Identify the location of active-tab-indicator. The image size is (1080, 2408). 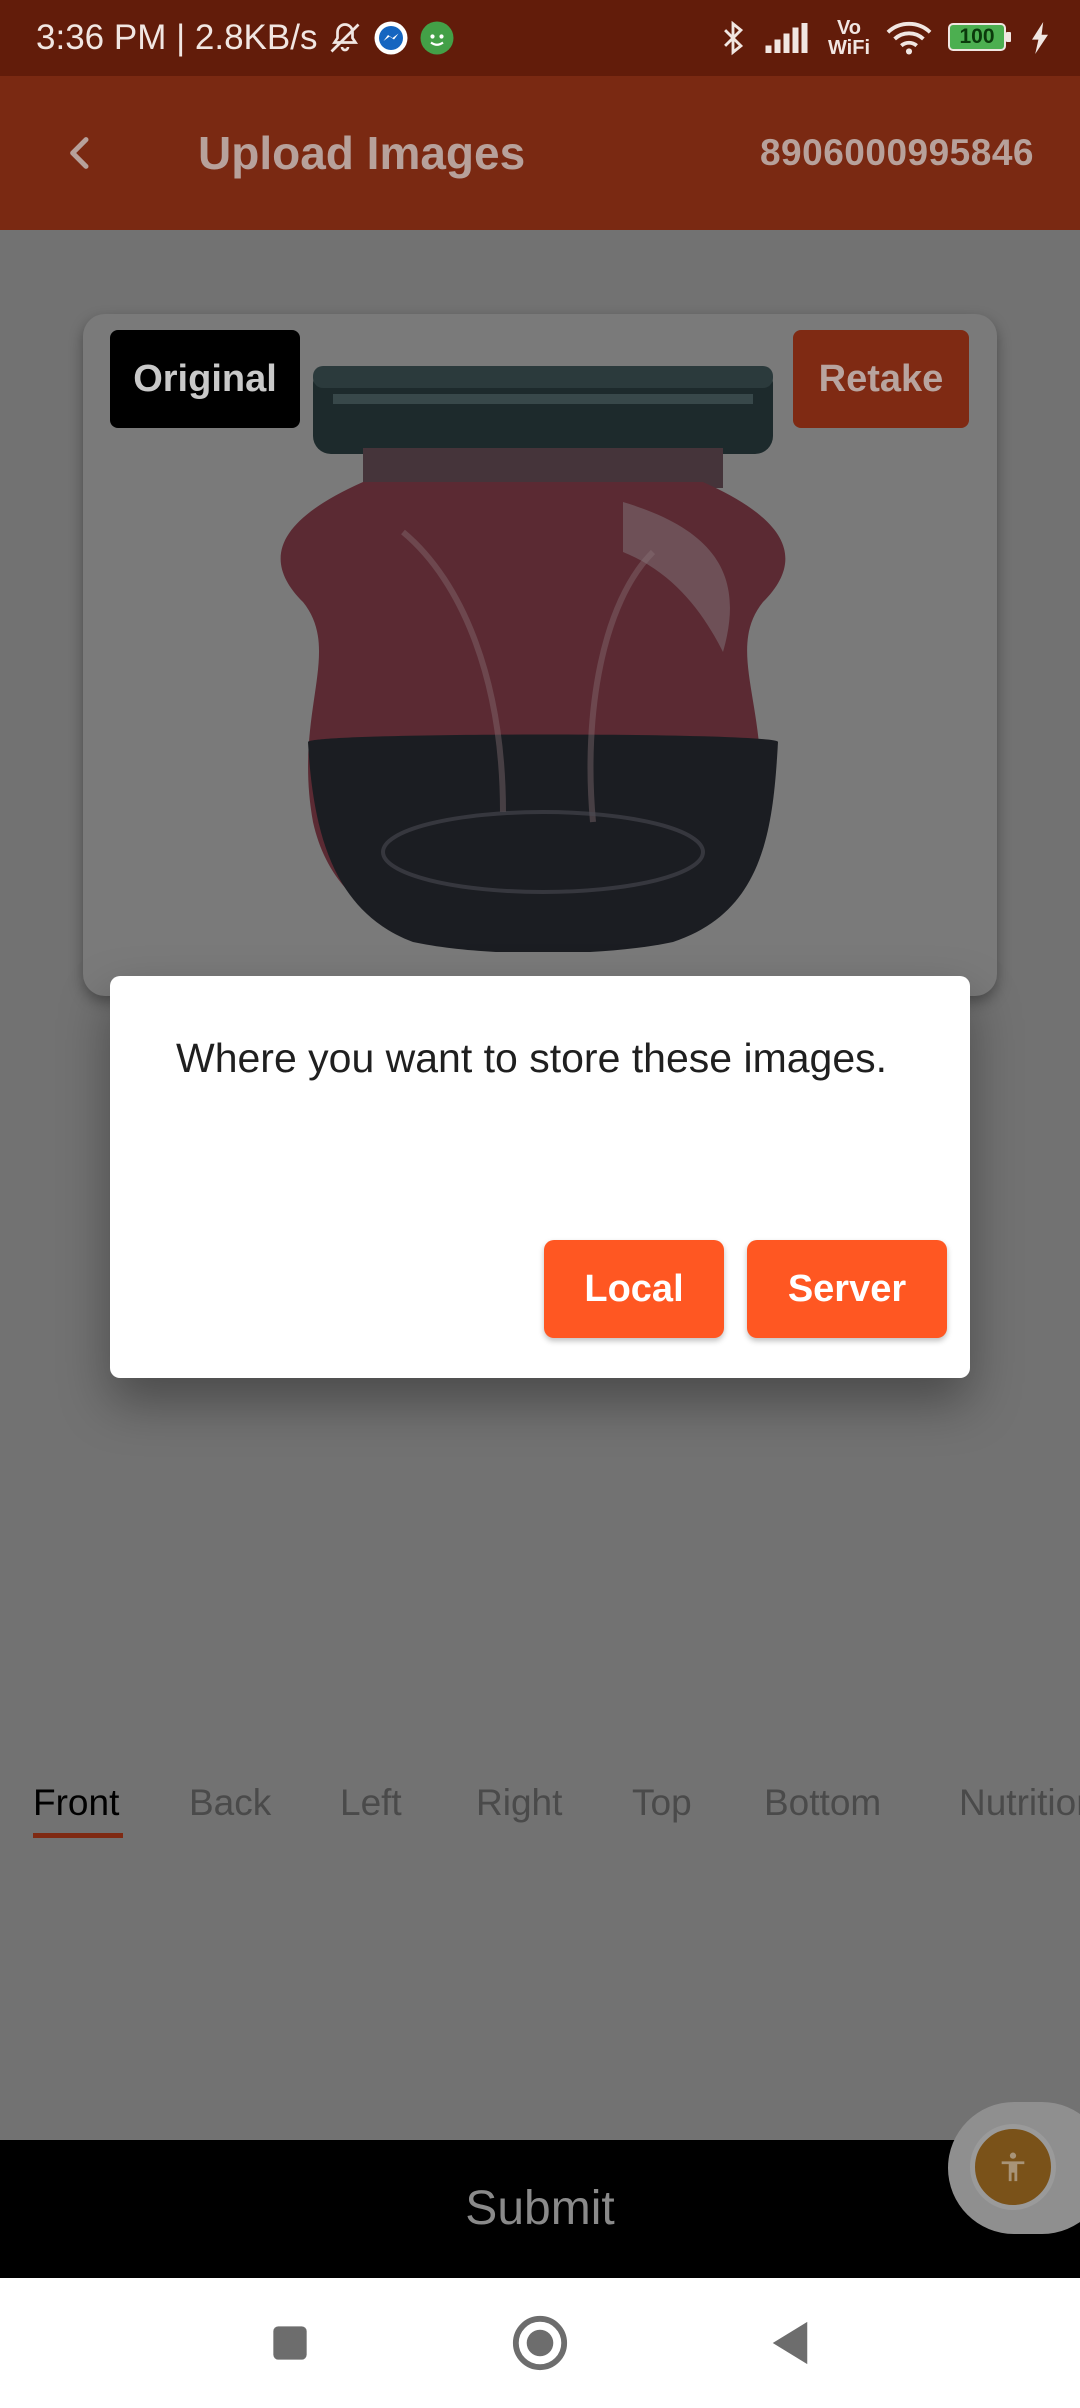
(78, 1835).